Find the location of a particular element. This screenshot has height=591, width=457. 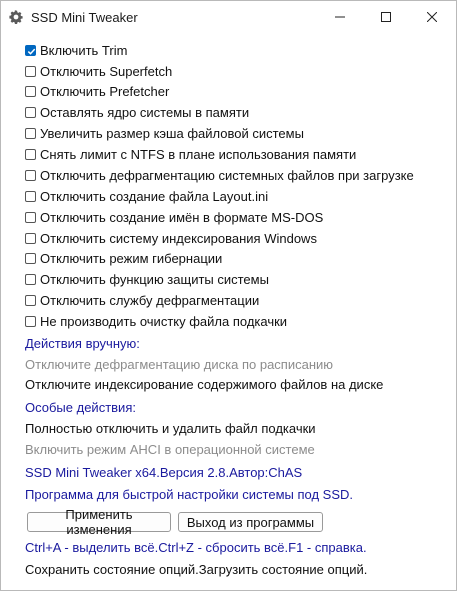

option-keep-kernel-in-memory: Оставлять ядро системы в памяти is located at coordinates (137, 112).